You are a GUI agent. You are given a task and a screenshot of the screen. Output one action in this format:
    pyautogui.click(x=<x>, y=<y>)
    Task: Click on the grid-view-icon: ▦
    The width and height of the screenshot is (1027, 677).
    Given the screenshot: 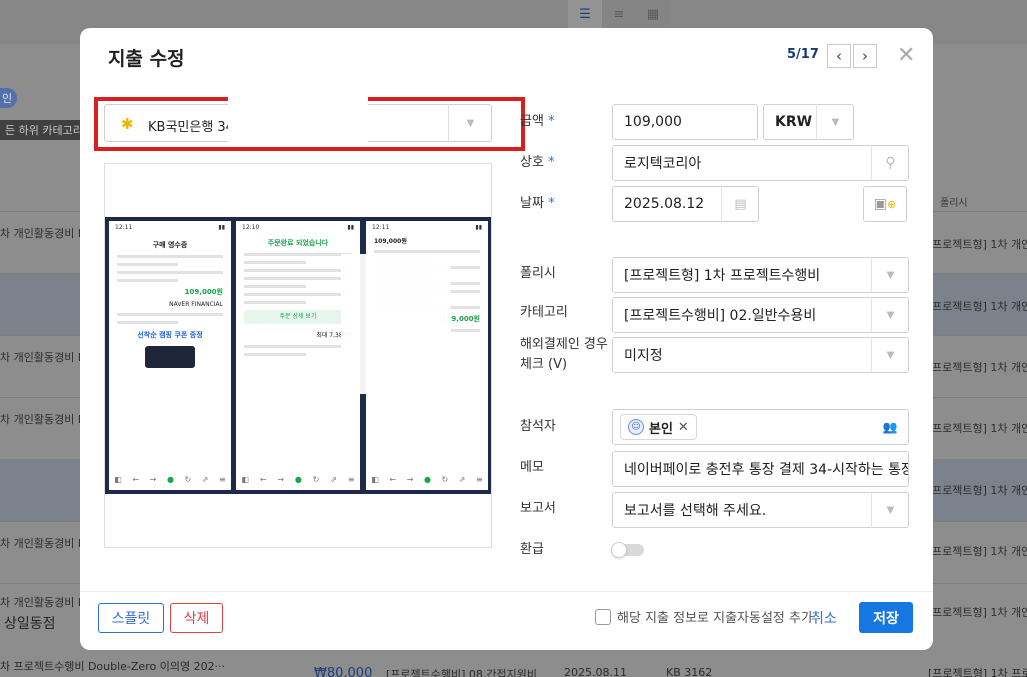 What is the action you would take?
    pyautogui.click(x=653, y=14)
    